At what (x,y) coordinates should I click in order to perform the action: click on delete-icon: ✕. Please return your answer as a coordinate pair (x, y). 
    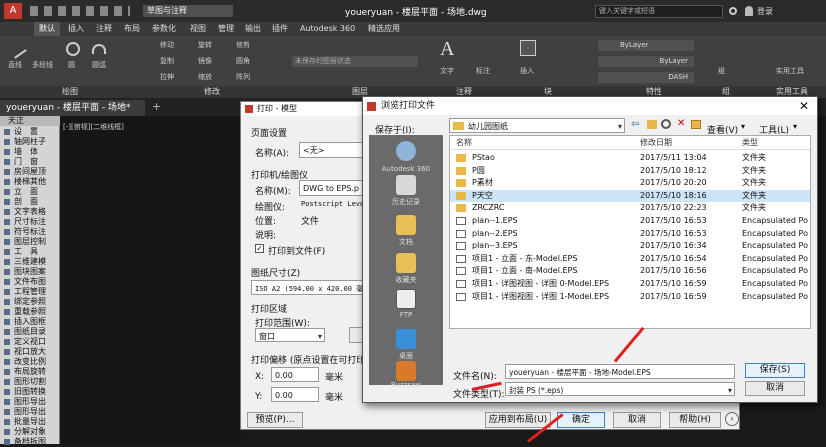
    Looking at the image, I should click on (681, 123).